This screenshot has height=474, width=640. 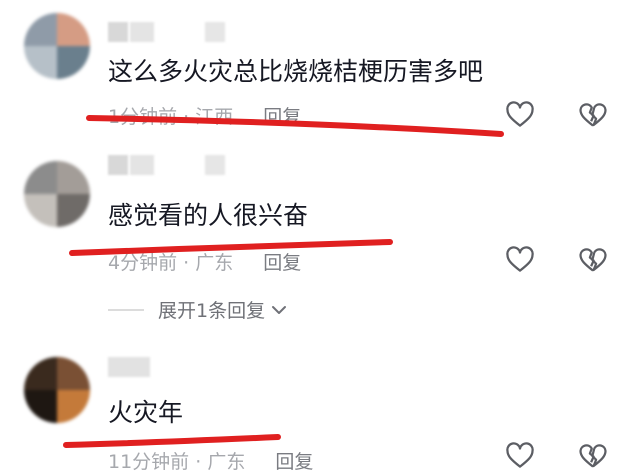 I want to click on expand-replies-label: 展开1条回复, so click(x=212, y=311).